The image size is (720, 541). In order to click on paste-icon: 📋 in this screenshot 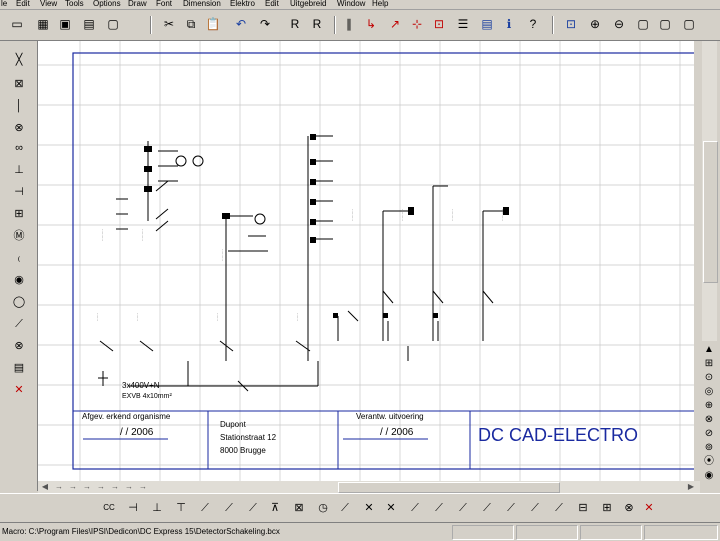, I will do `click(213, 24)`.